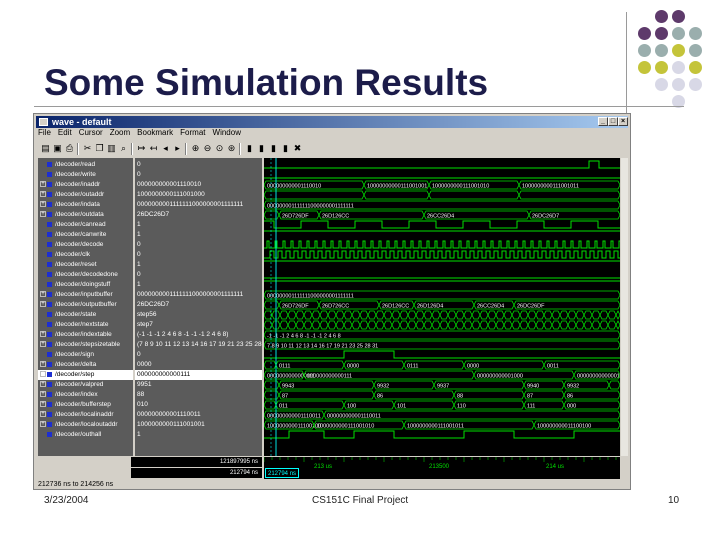 Image resolution: width=720 pixels, height=540 pixels. Describe the element at coordinates (82, 122) in the screenshot. I see `window-title: wave - default` at that location.